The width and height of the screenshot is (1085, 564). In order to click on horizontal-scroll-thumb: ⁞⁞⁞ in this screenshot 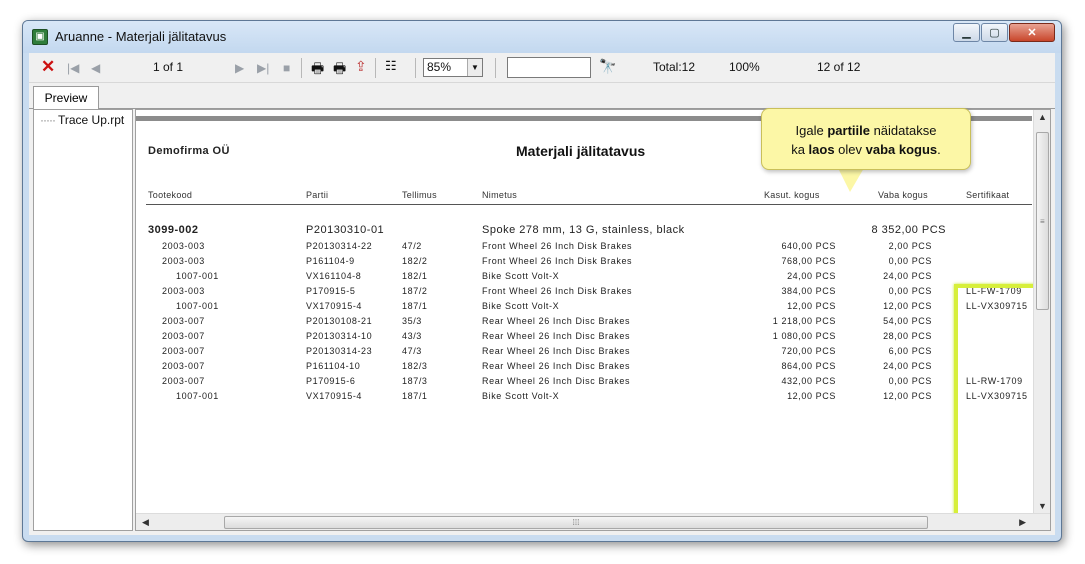, I will do `click(576, 522)`.